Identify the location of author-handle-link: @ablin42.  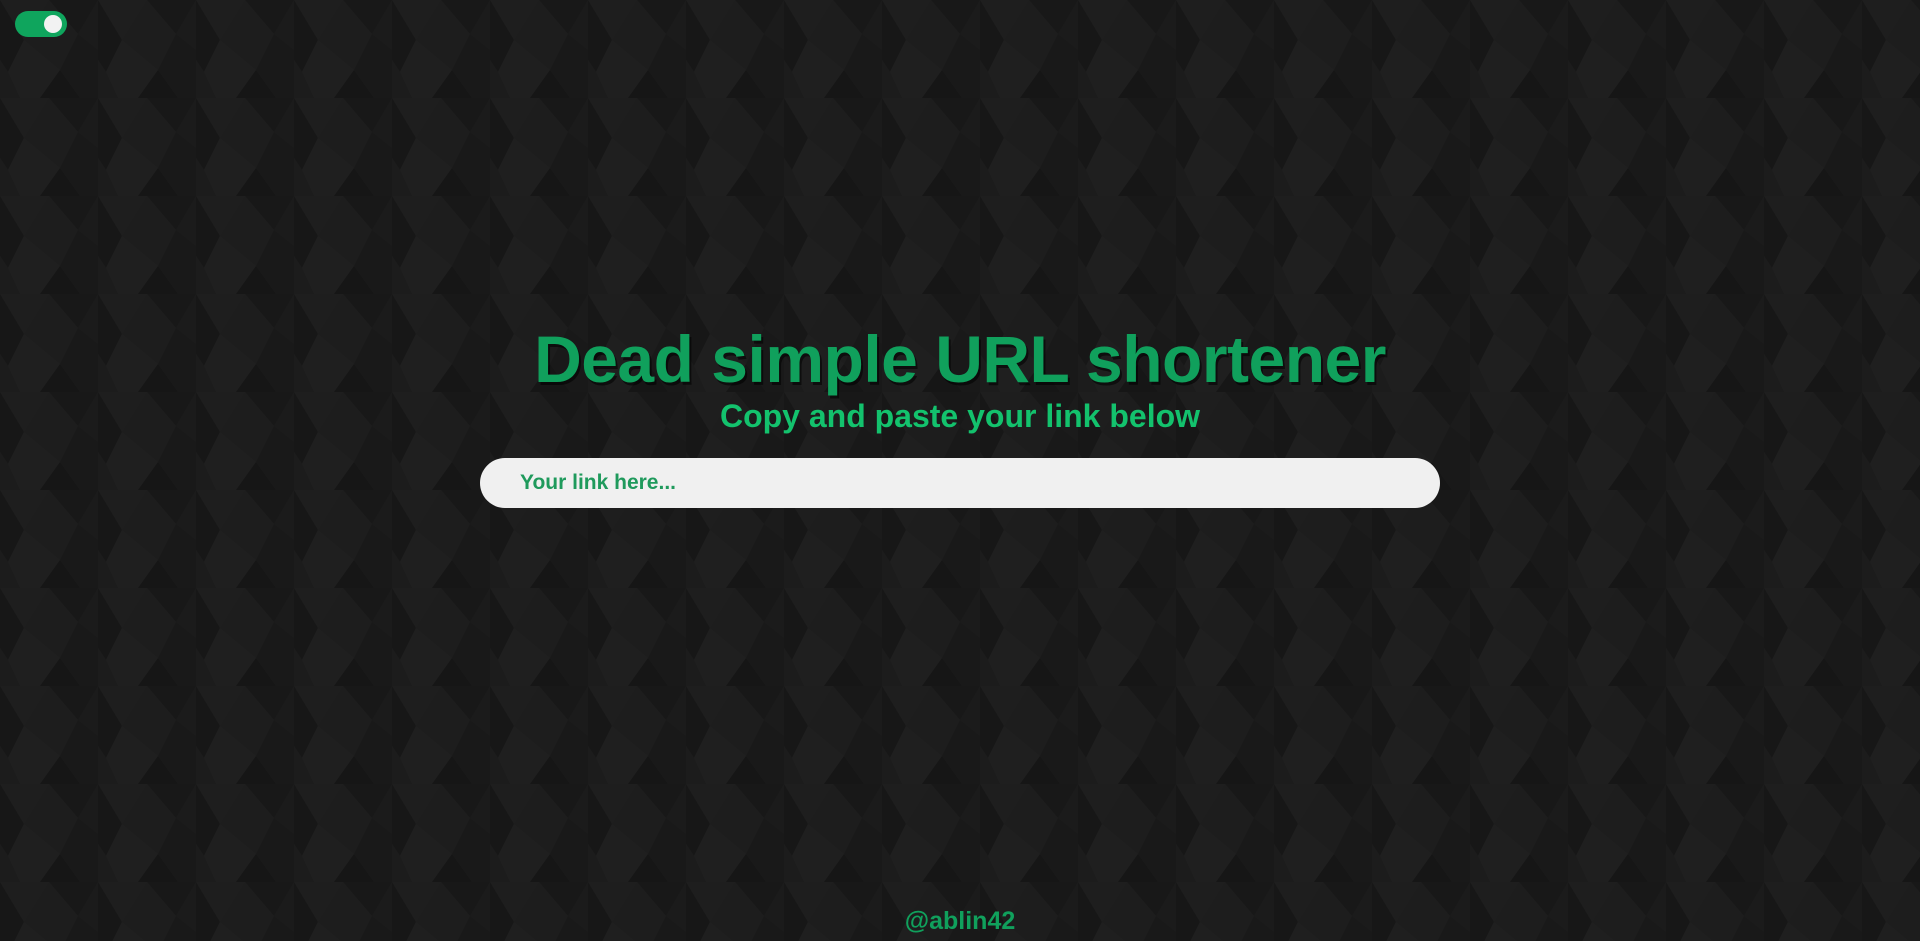
(960, 921).